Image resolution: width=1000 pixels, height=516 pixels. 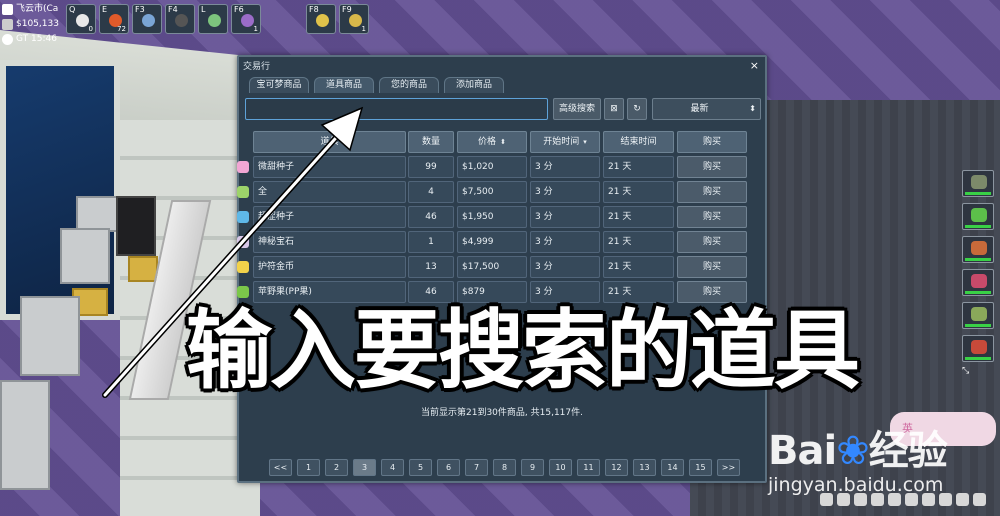 What do you see at coordinates (276, 242) in the screenshot?
I see `item-name: 神秘宝石` at bounding box center [276, 242].